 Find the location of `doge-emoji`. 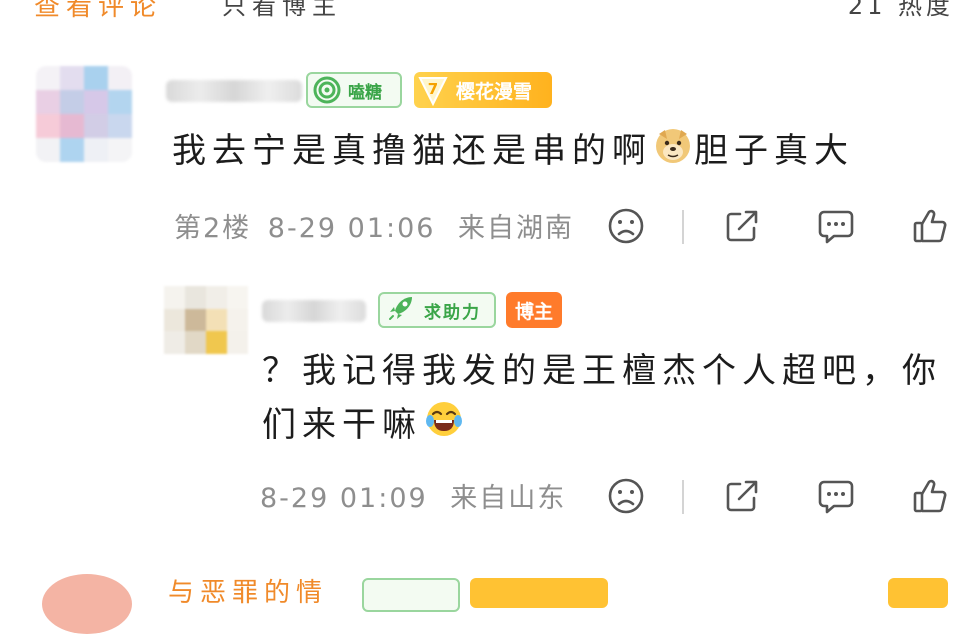

doge-emoji is located at coordinates (673, 153).